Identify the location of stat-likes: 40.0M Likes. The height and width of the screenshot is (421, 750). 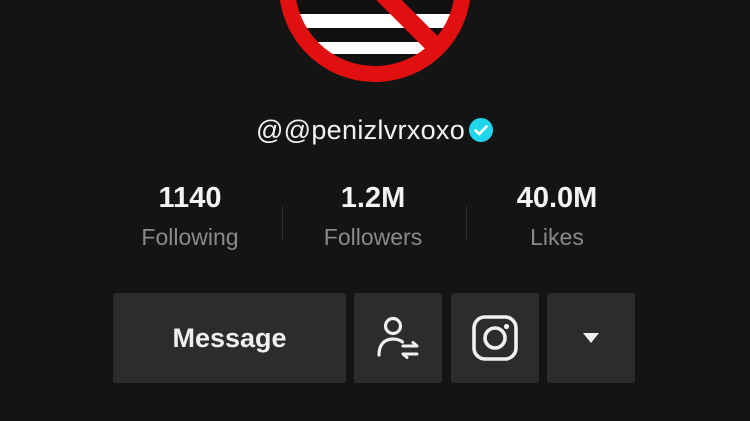
(557, 215).